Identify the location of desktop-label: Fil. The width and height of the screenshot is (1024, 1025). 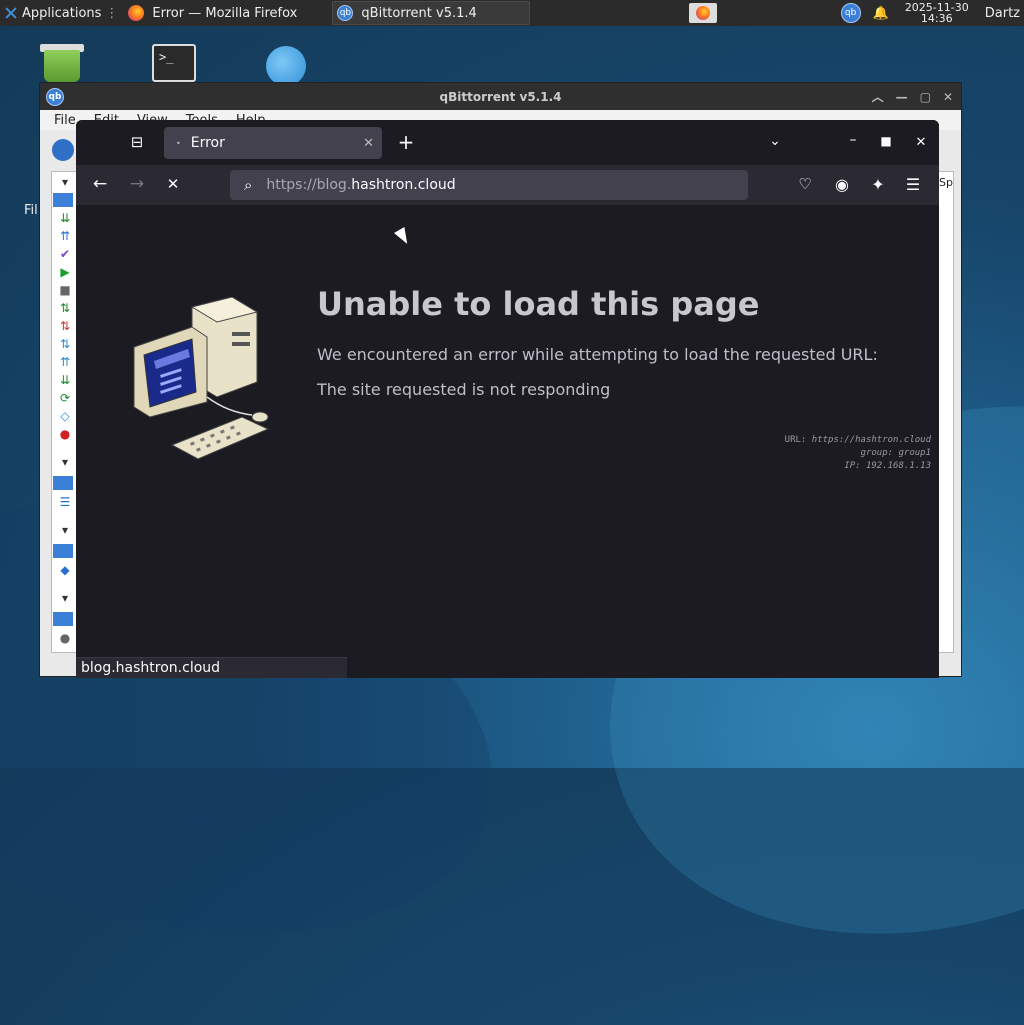
(31, 210).